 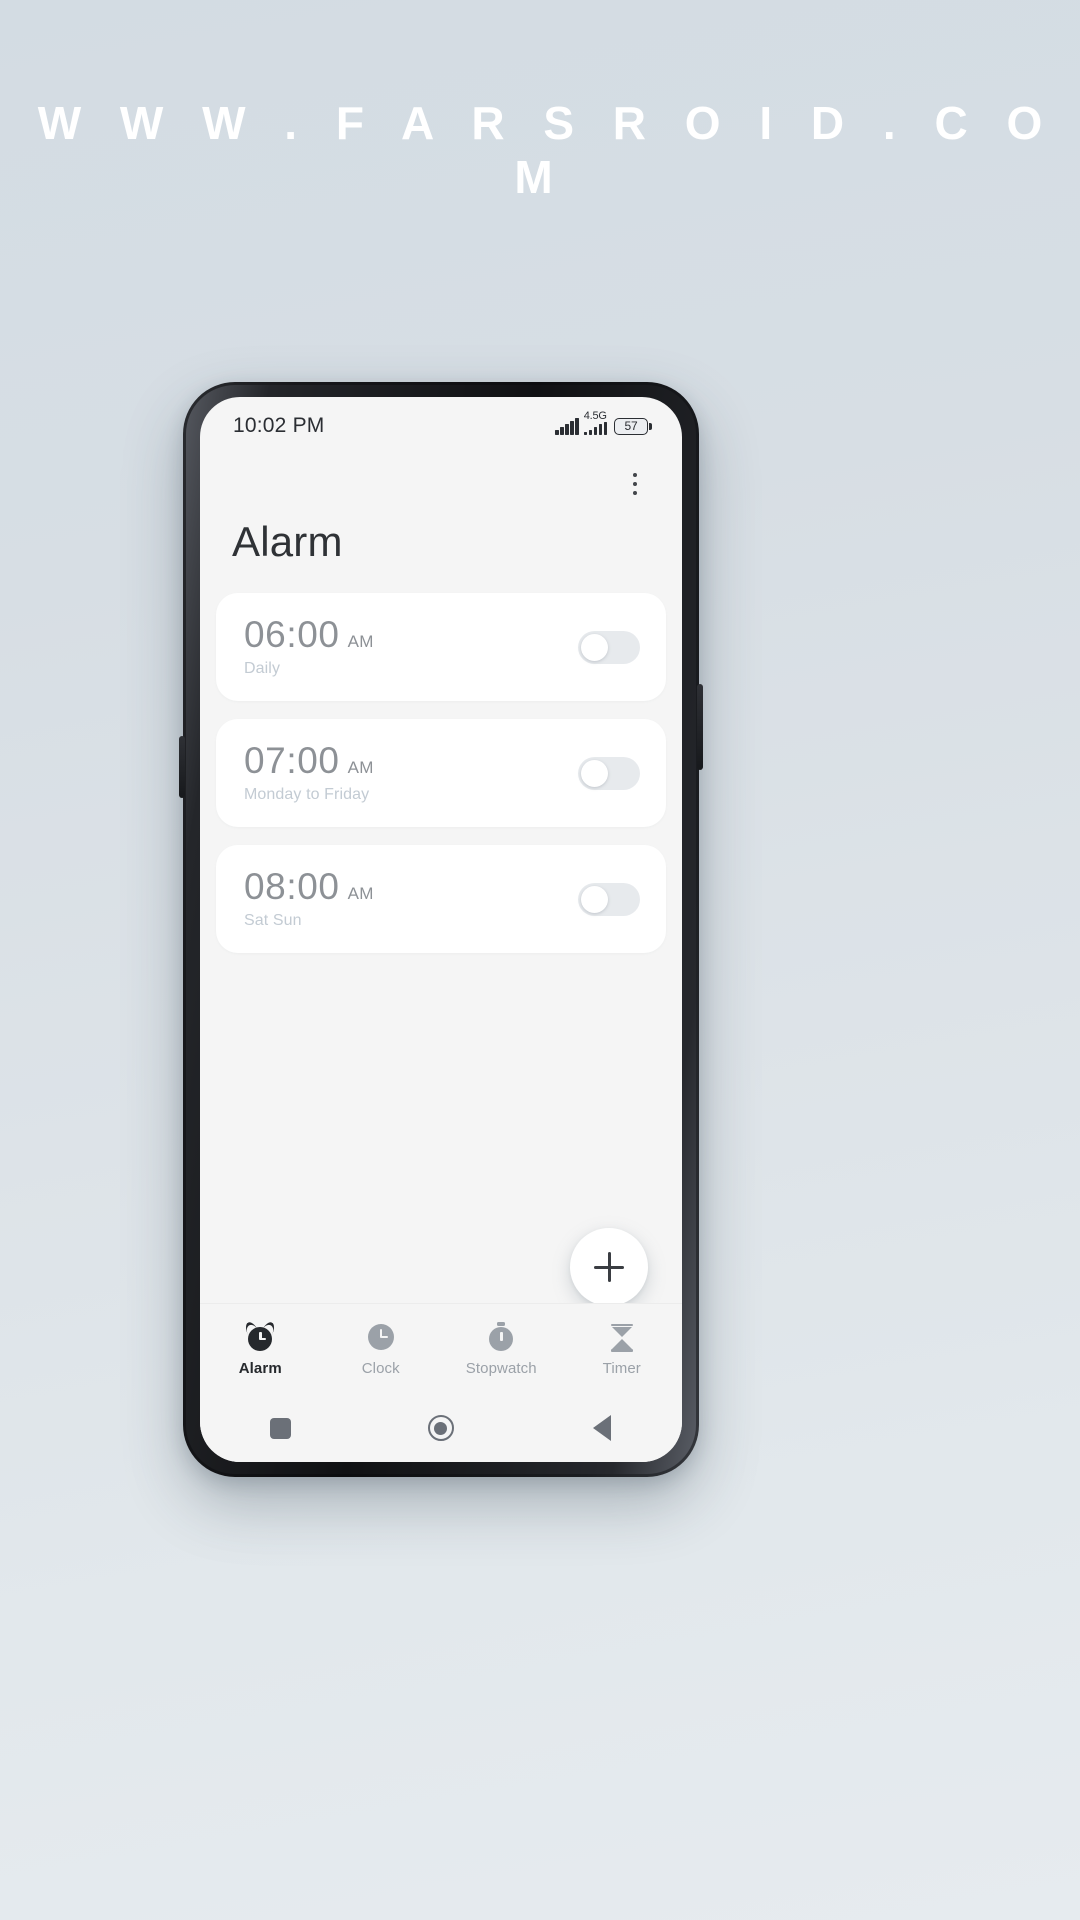 I want to click on more-vertical-icon, so click(x=635, y=484).